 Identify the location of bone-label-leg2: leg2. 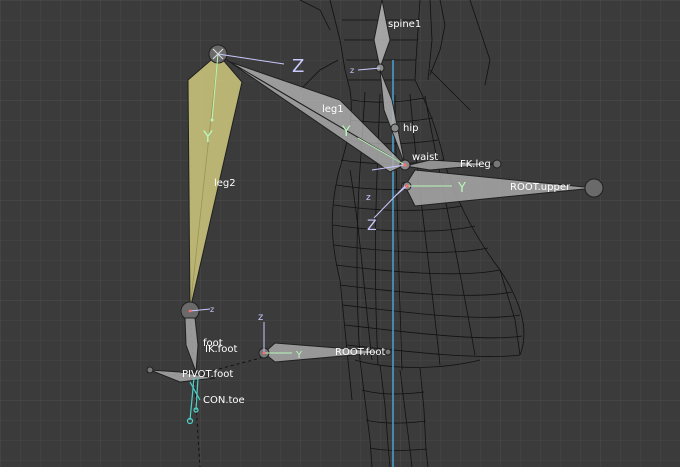
(225, 183).